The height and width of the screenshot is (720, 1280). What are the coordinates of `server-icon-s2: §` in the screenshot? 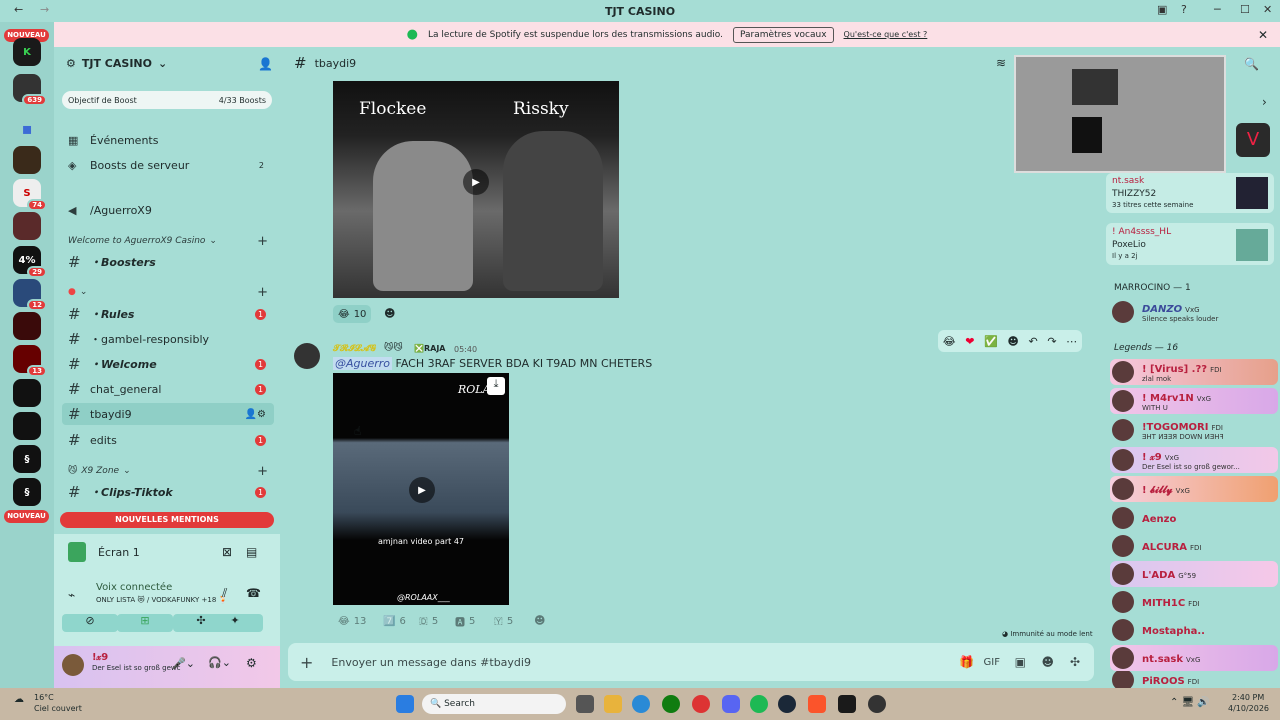 It's located at (27, 492).